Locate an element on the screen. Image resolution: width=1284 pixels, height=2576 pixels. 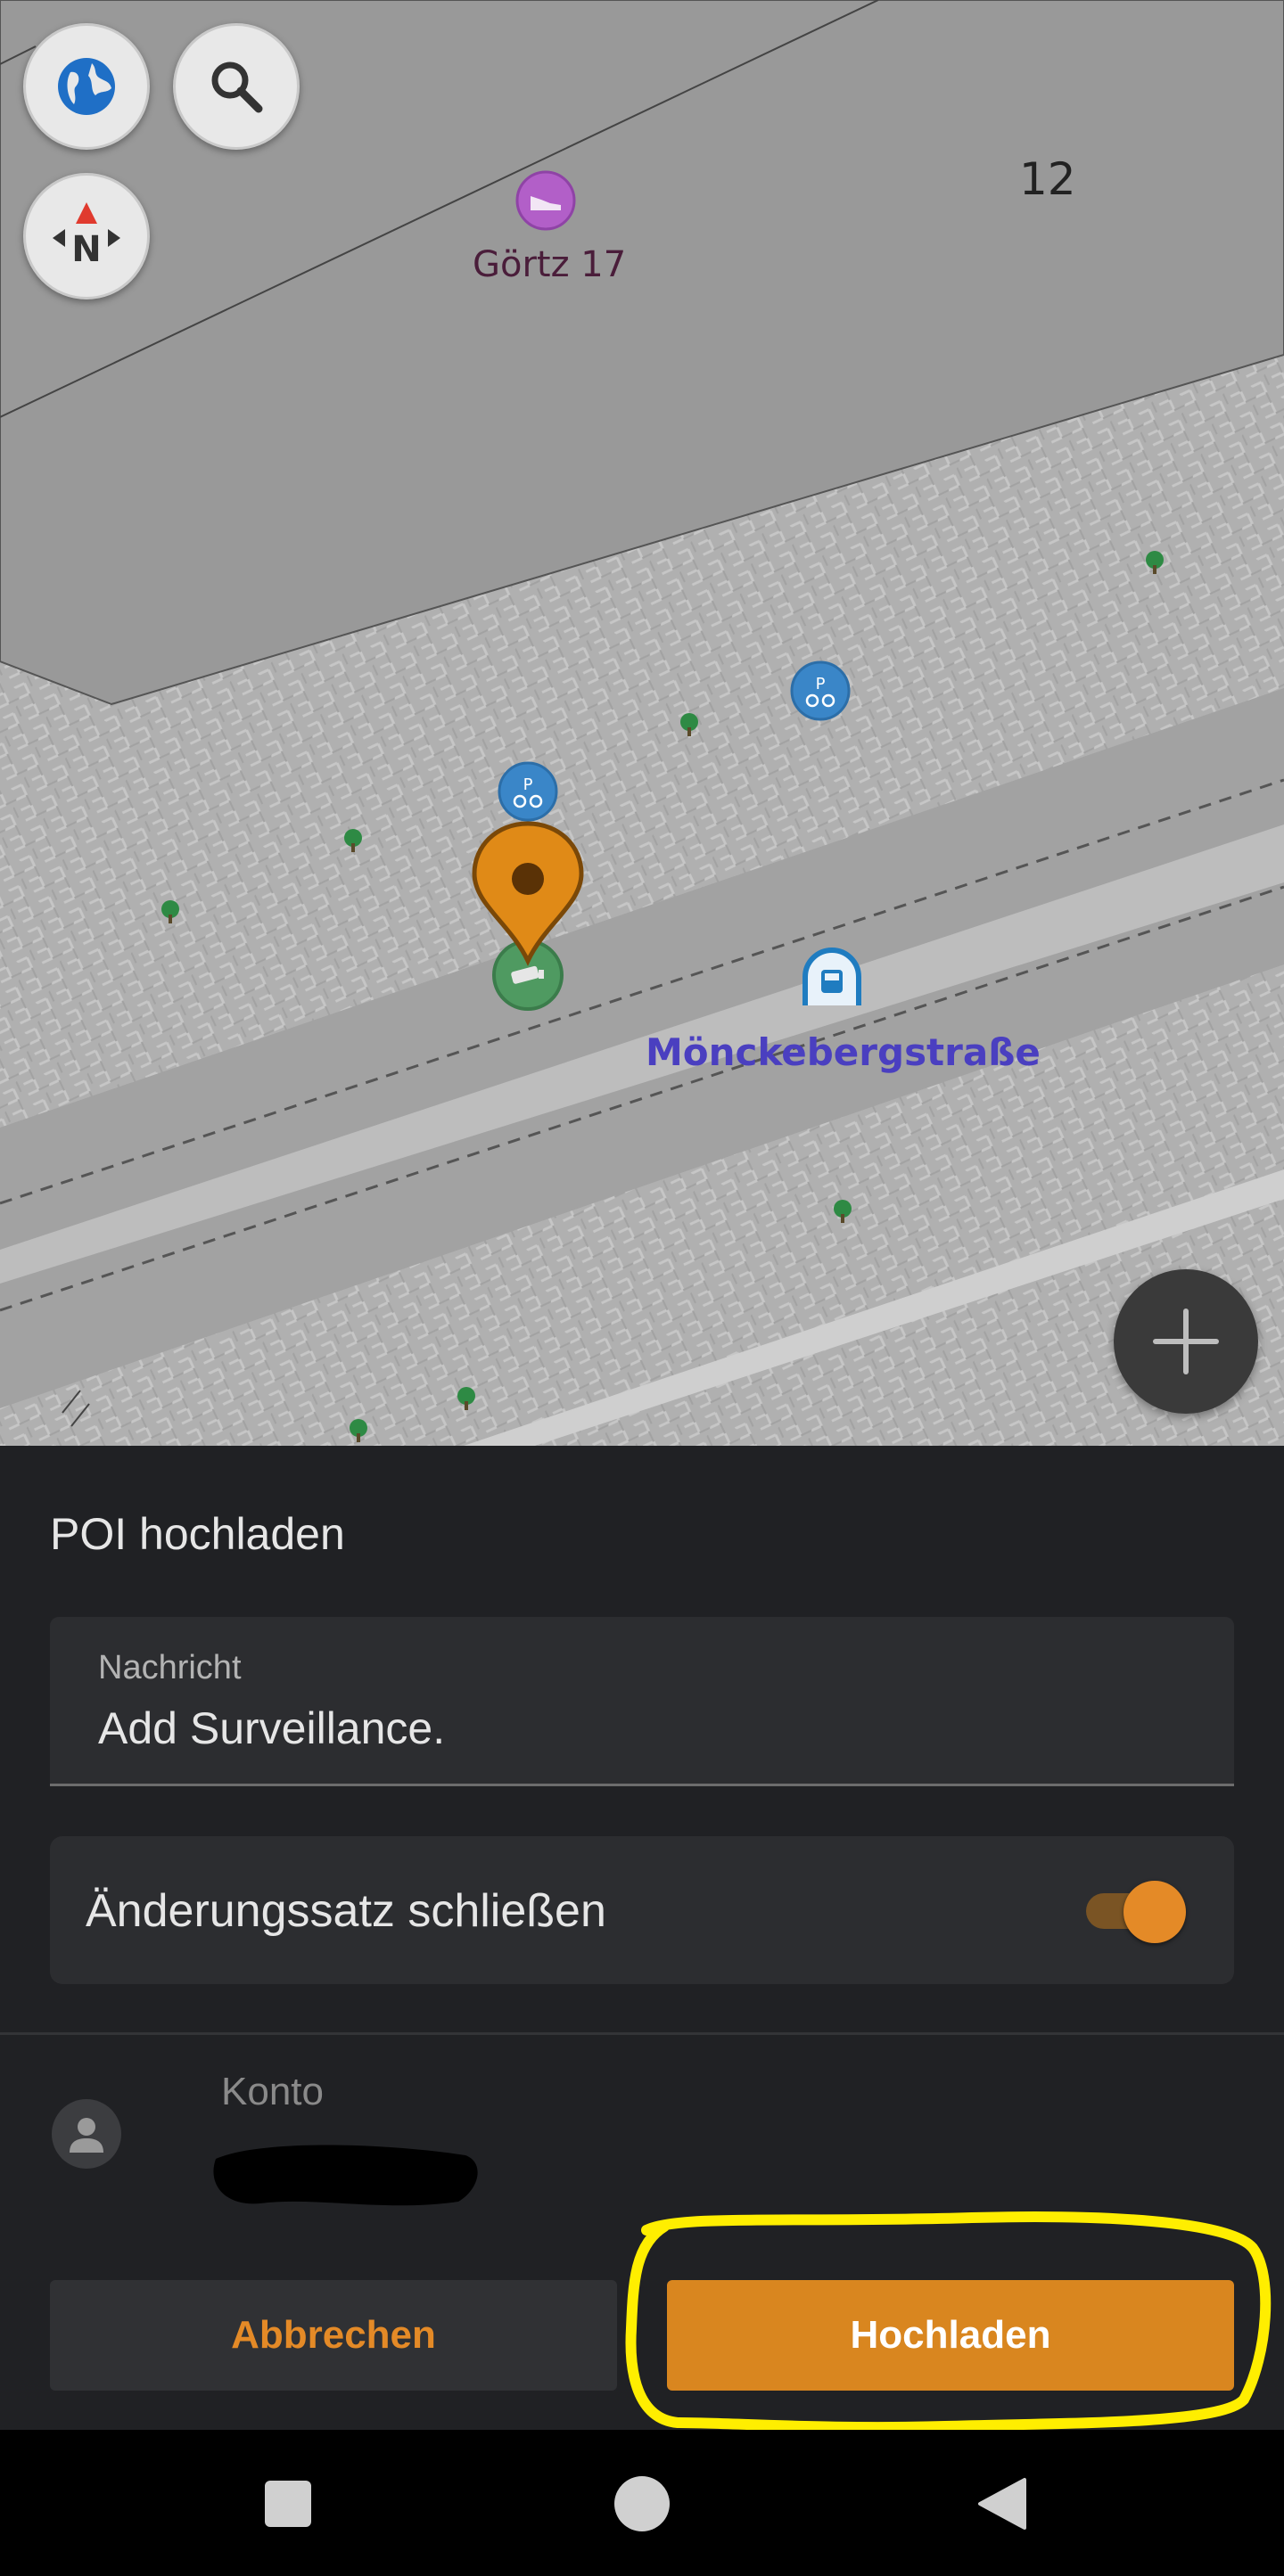
compass-icon: N is located at coordinates (86, 236).